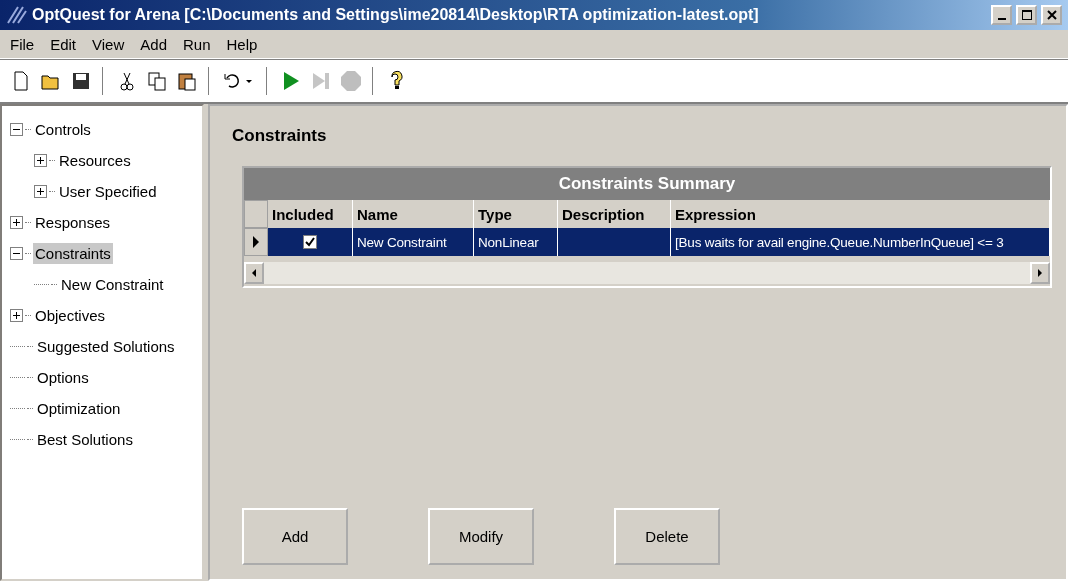 This screenshot has width=1068, height=581. I want to click on menu-item: Help, so click(242, 44).